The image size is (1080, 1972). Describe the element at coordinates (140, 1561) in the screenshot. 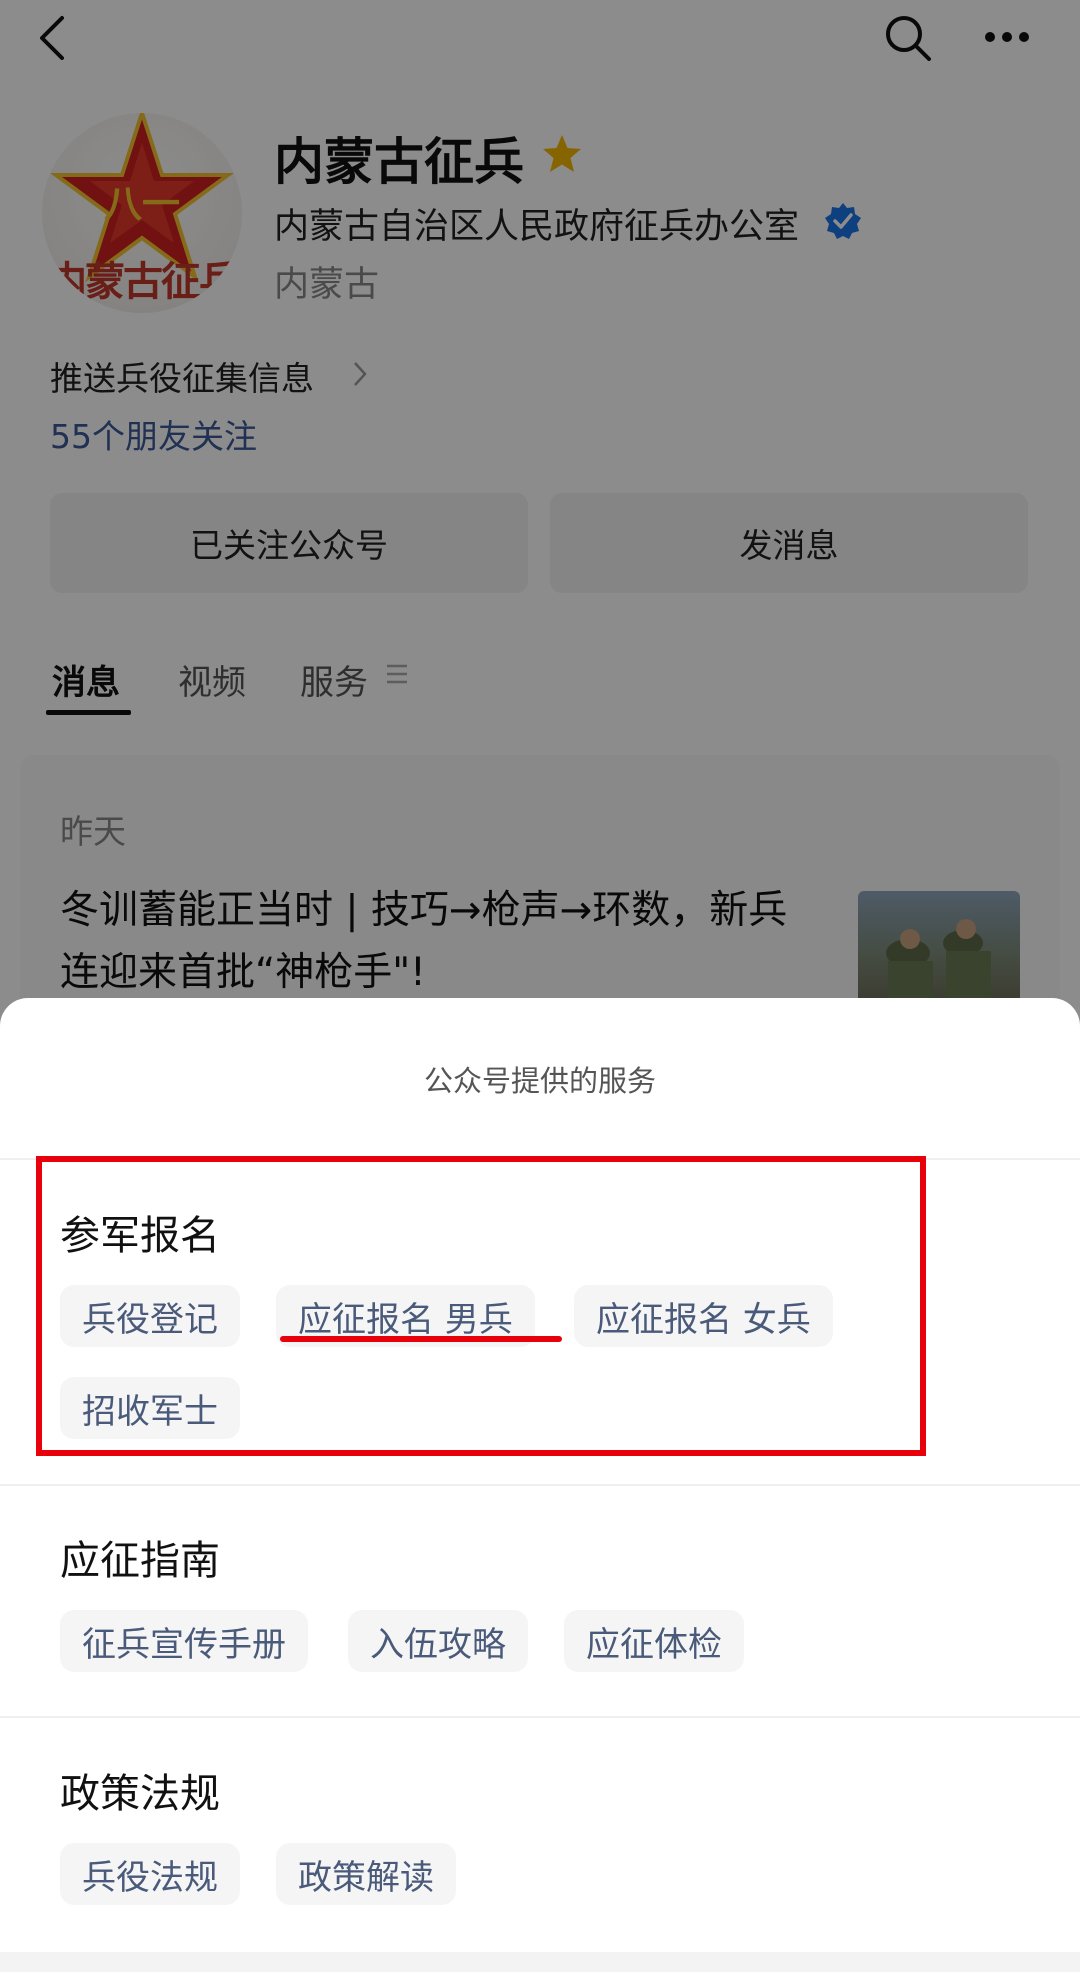

I see `section-title-guide: 应征指南` at that location.